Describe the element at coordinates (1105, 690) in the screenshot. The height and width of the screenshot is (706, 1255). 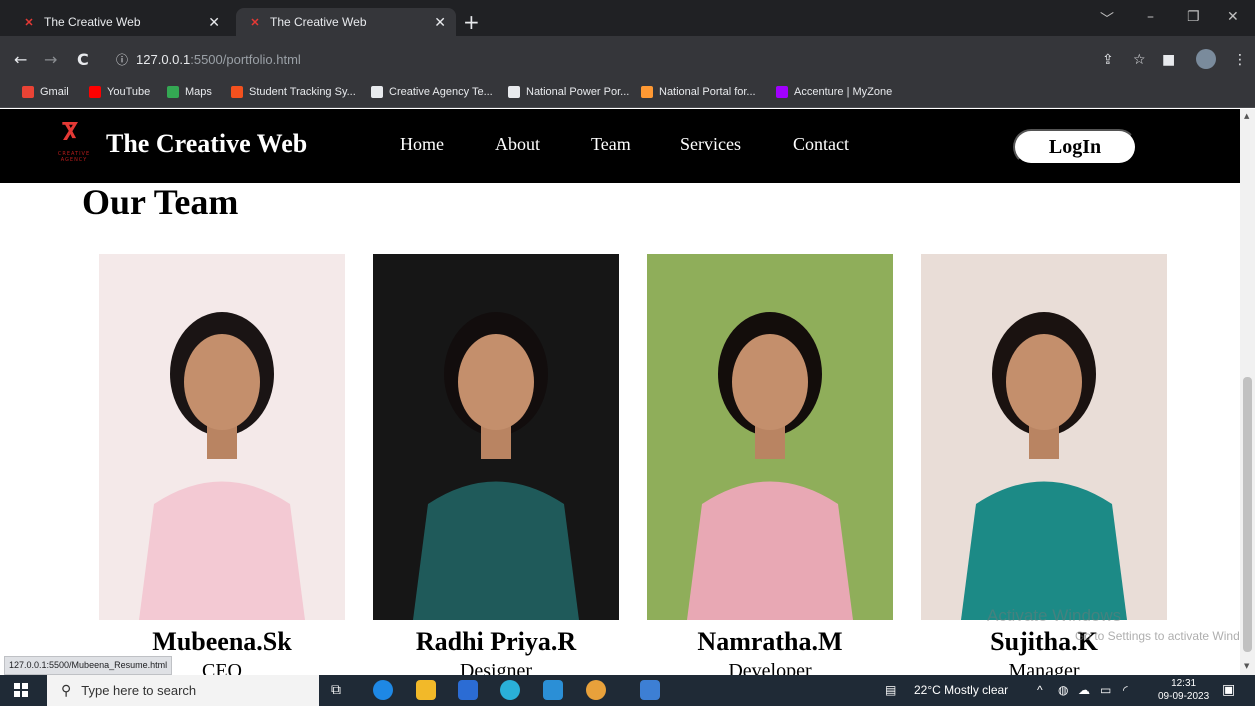
I see `battery-icon: ▭` at that location.